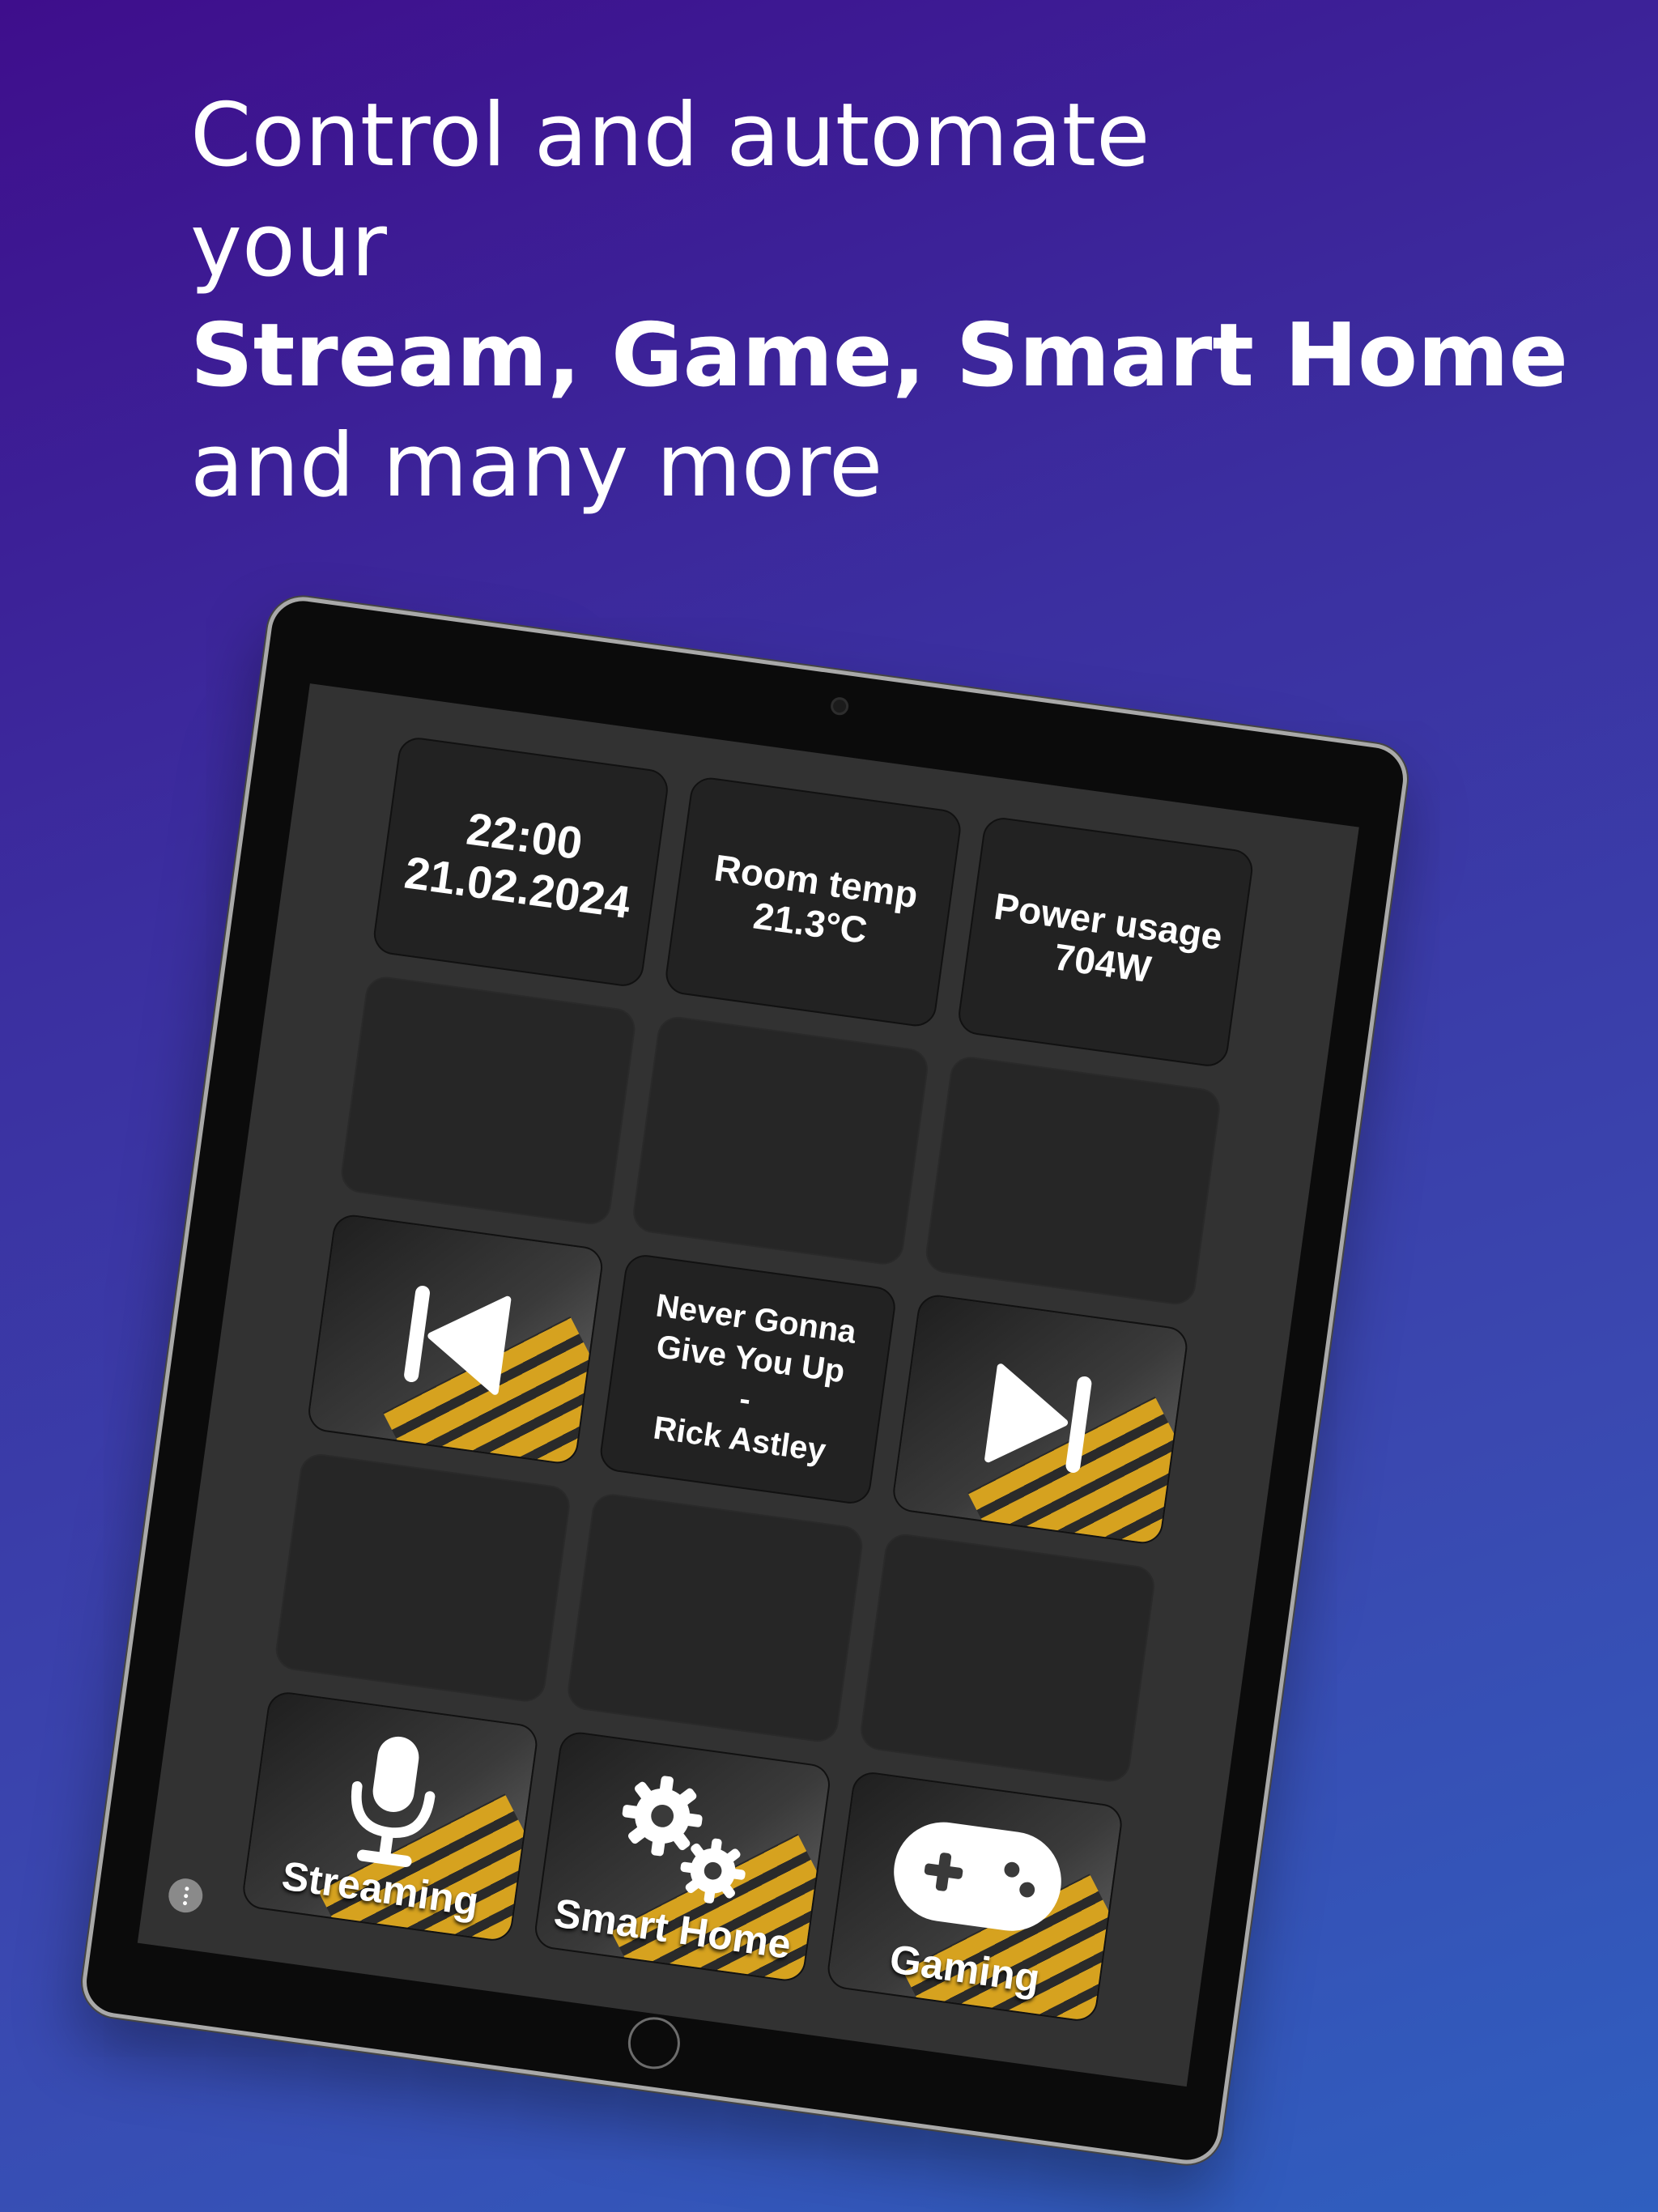 This screenshot has height=2212, width=1658. I want to click on home-button, so click(653, 2044).